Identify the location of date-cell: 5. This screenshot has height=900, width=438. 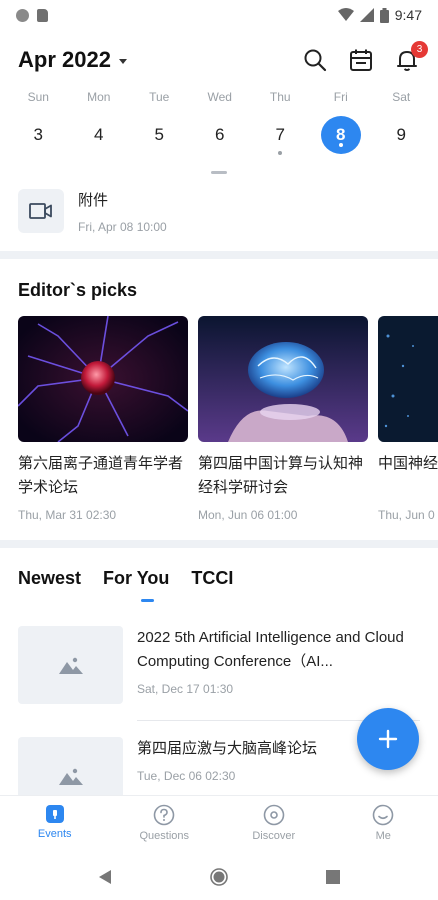
(159, 135).